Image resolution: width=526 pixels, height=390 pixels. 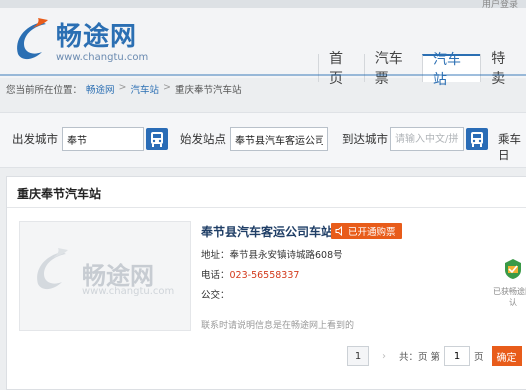 I want to click on station-name: 奉节县汽车客运公司车站, so click(x=267, y=231).